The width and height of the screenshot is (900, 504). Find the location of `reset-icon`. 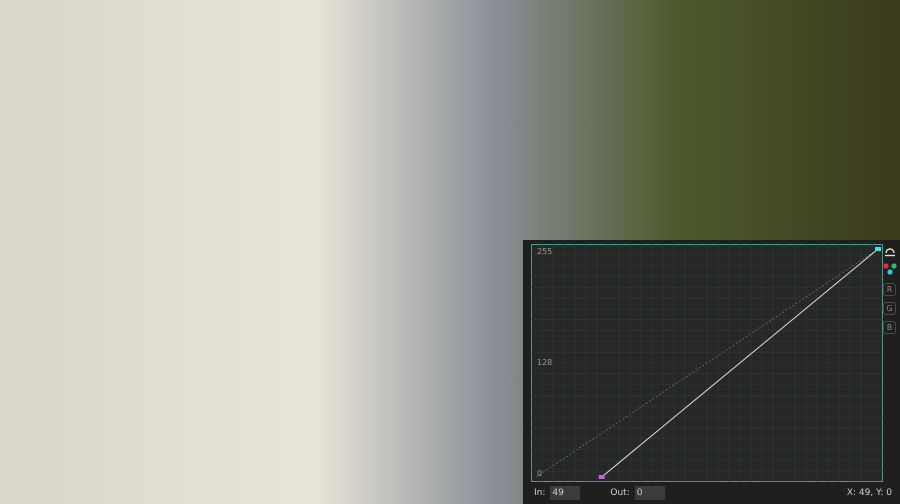

reset-icon is located at coordinates (890, 251).